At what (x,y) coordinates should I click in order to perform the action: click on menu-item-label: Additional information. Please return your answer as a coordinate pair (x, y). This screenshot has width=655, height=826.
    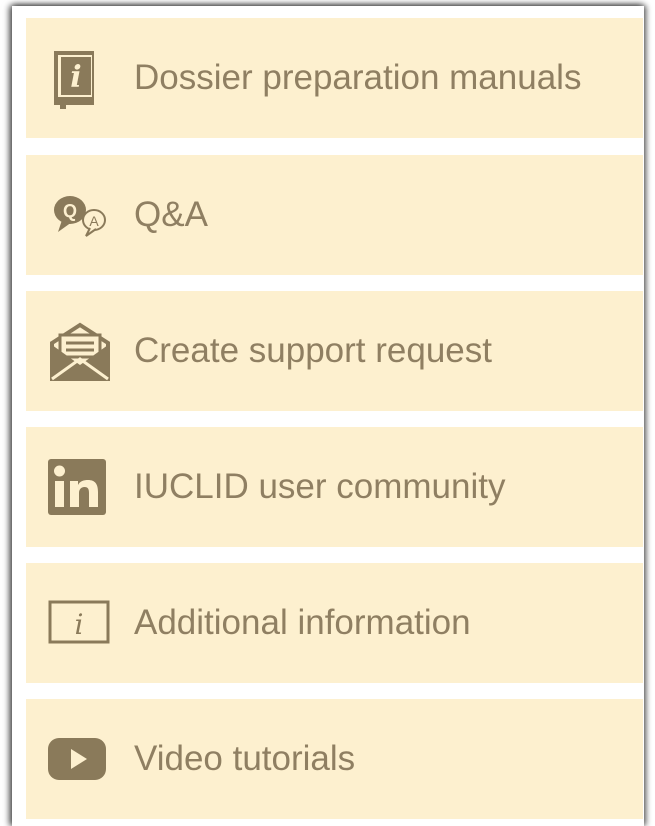
    Looking at the image, I should click on (302, 622).